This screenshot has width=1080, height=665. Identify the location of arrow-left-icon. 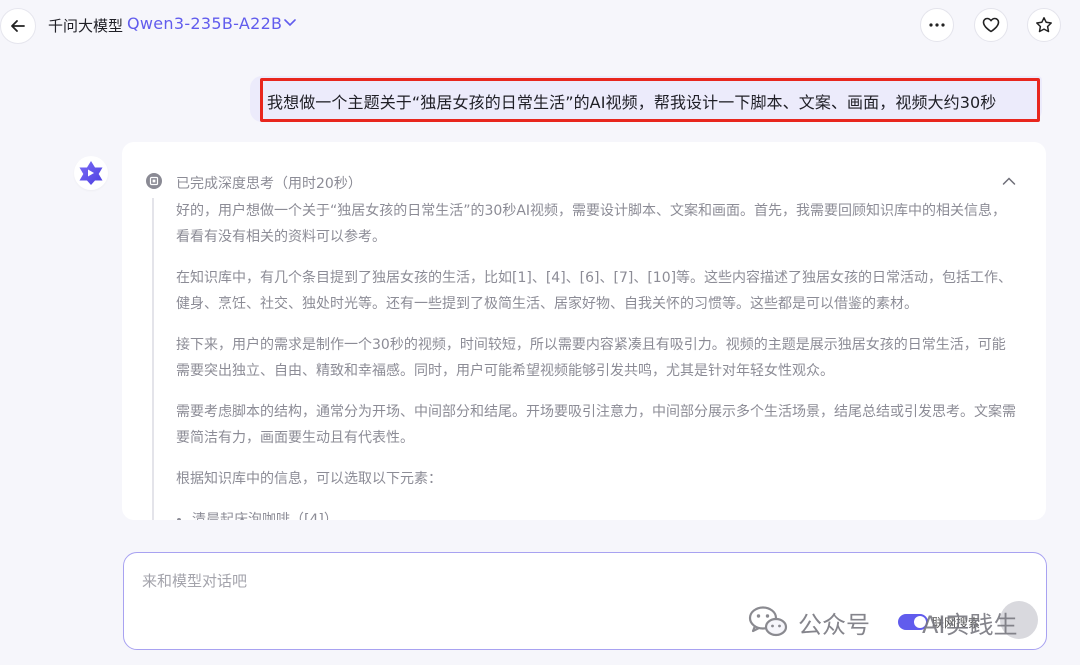
(18, 26).